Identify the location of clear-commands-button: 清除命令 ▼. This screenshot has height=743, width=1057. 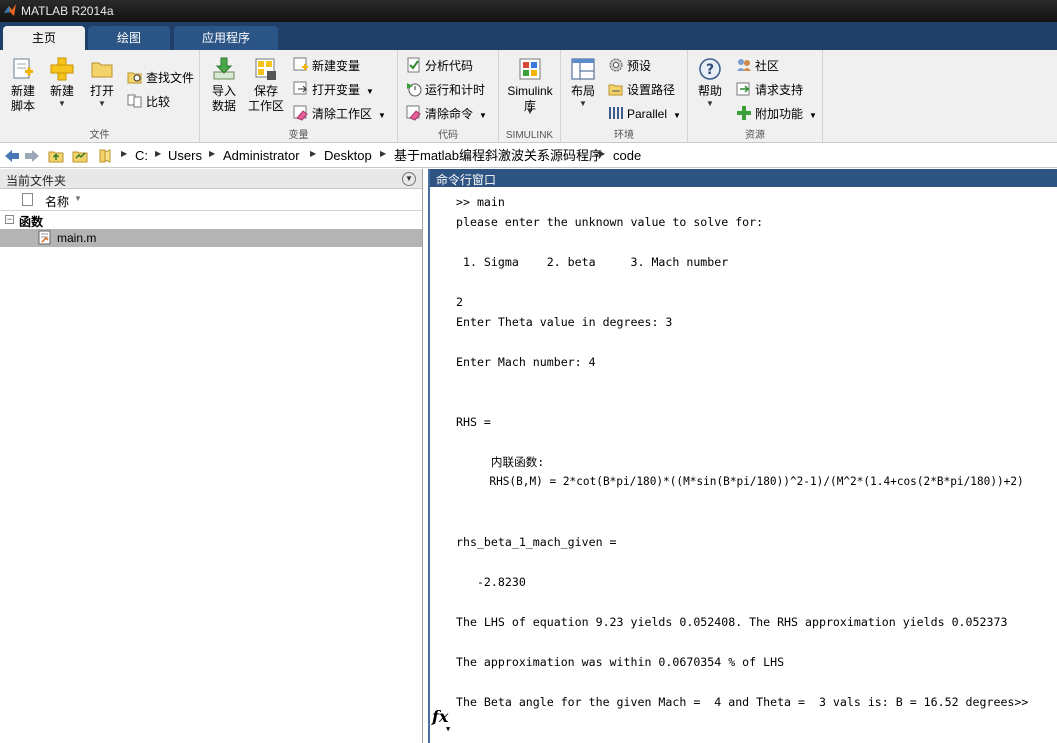
(446, 114).